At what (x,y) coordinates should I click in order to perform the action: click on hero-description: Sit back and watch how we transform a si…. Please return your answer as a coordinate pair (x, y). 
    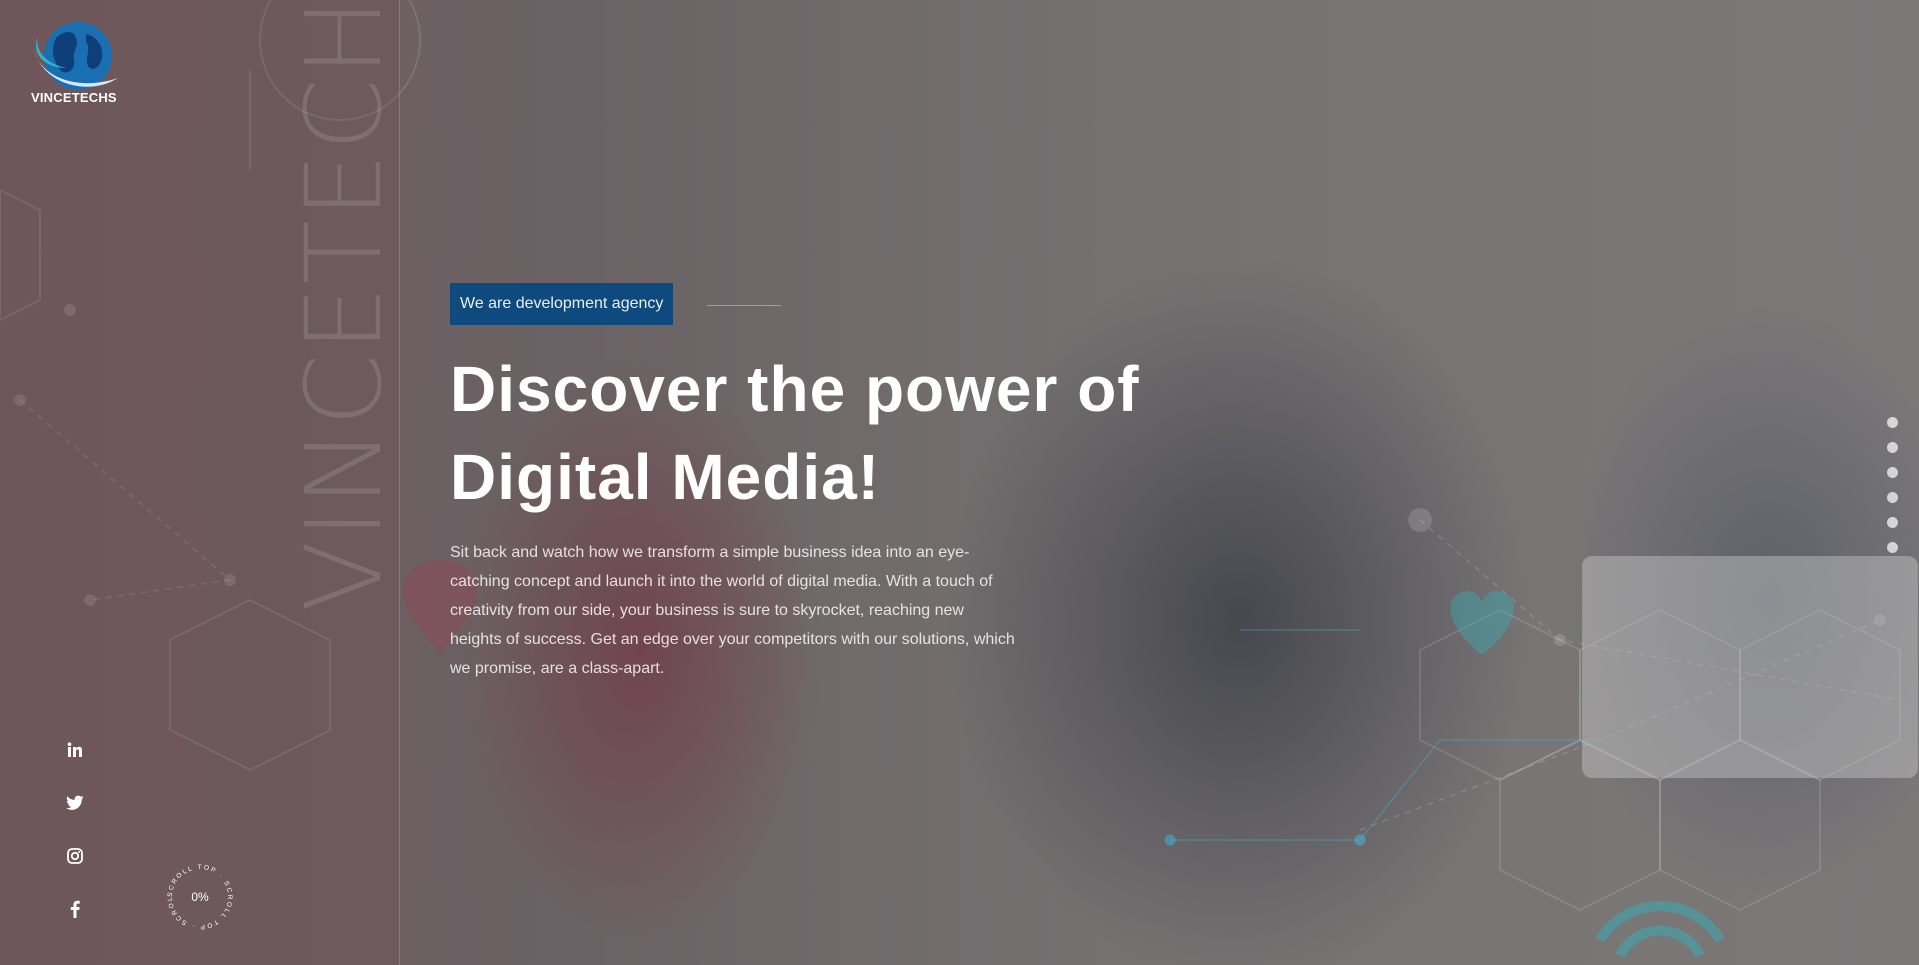
    Looking at the image, I should click on (732, 610).